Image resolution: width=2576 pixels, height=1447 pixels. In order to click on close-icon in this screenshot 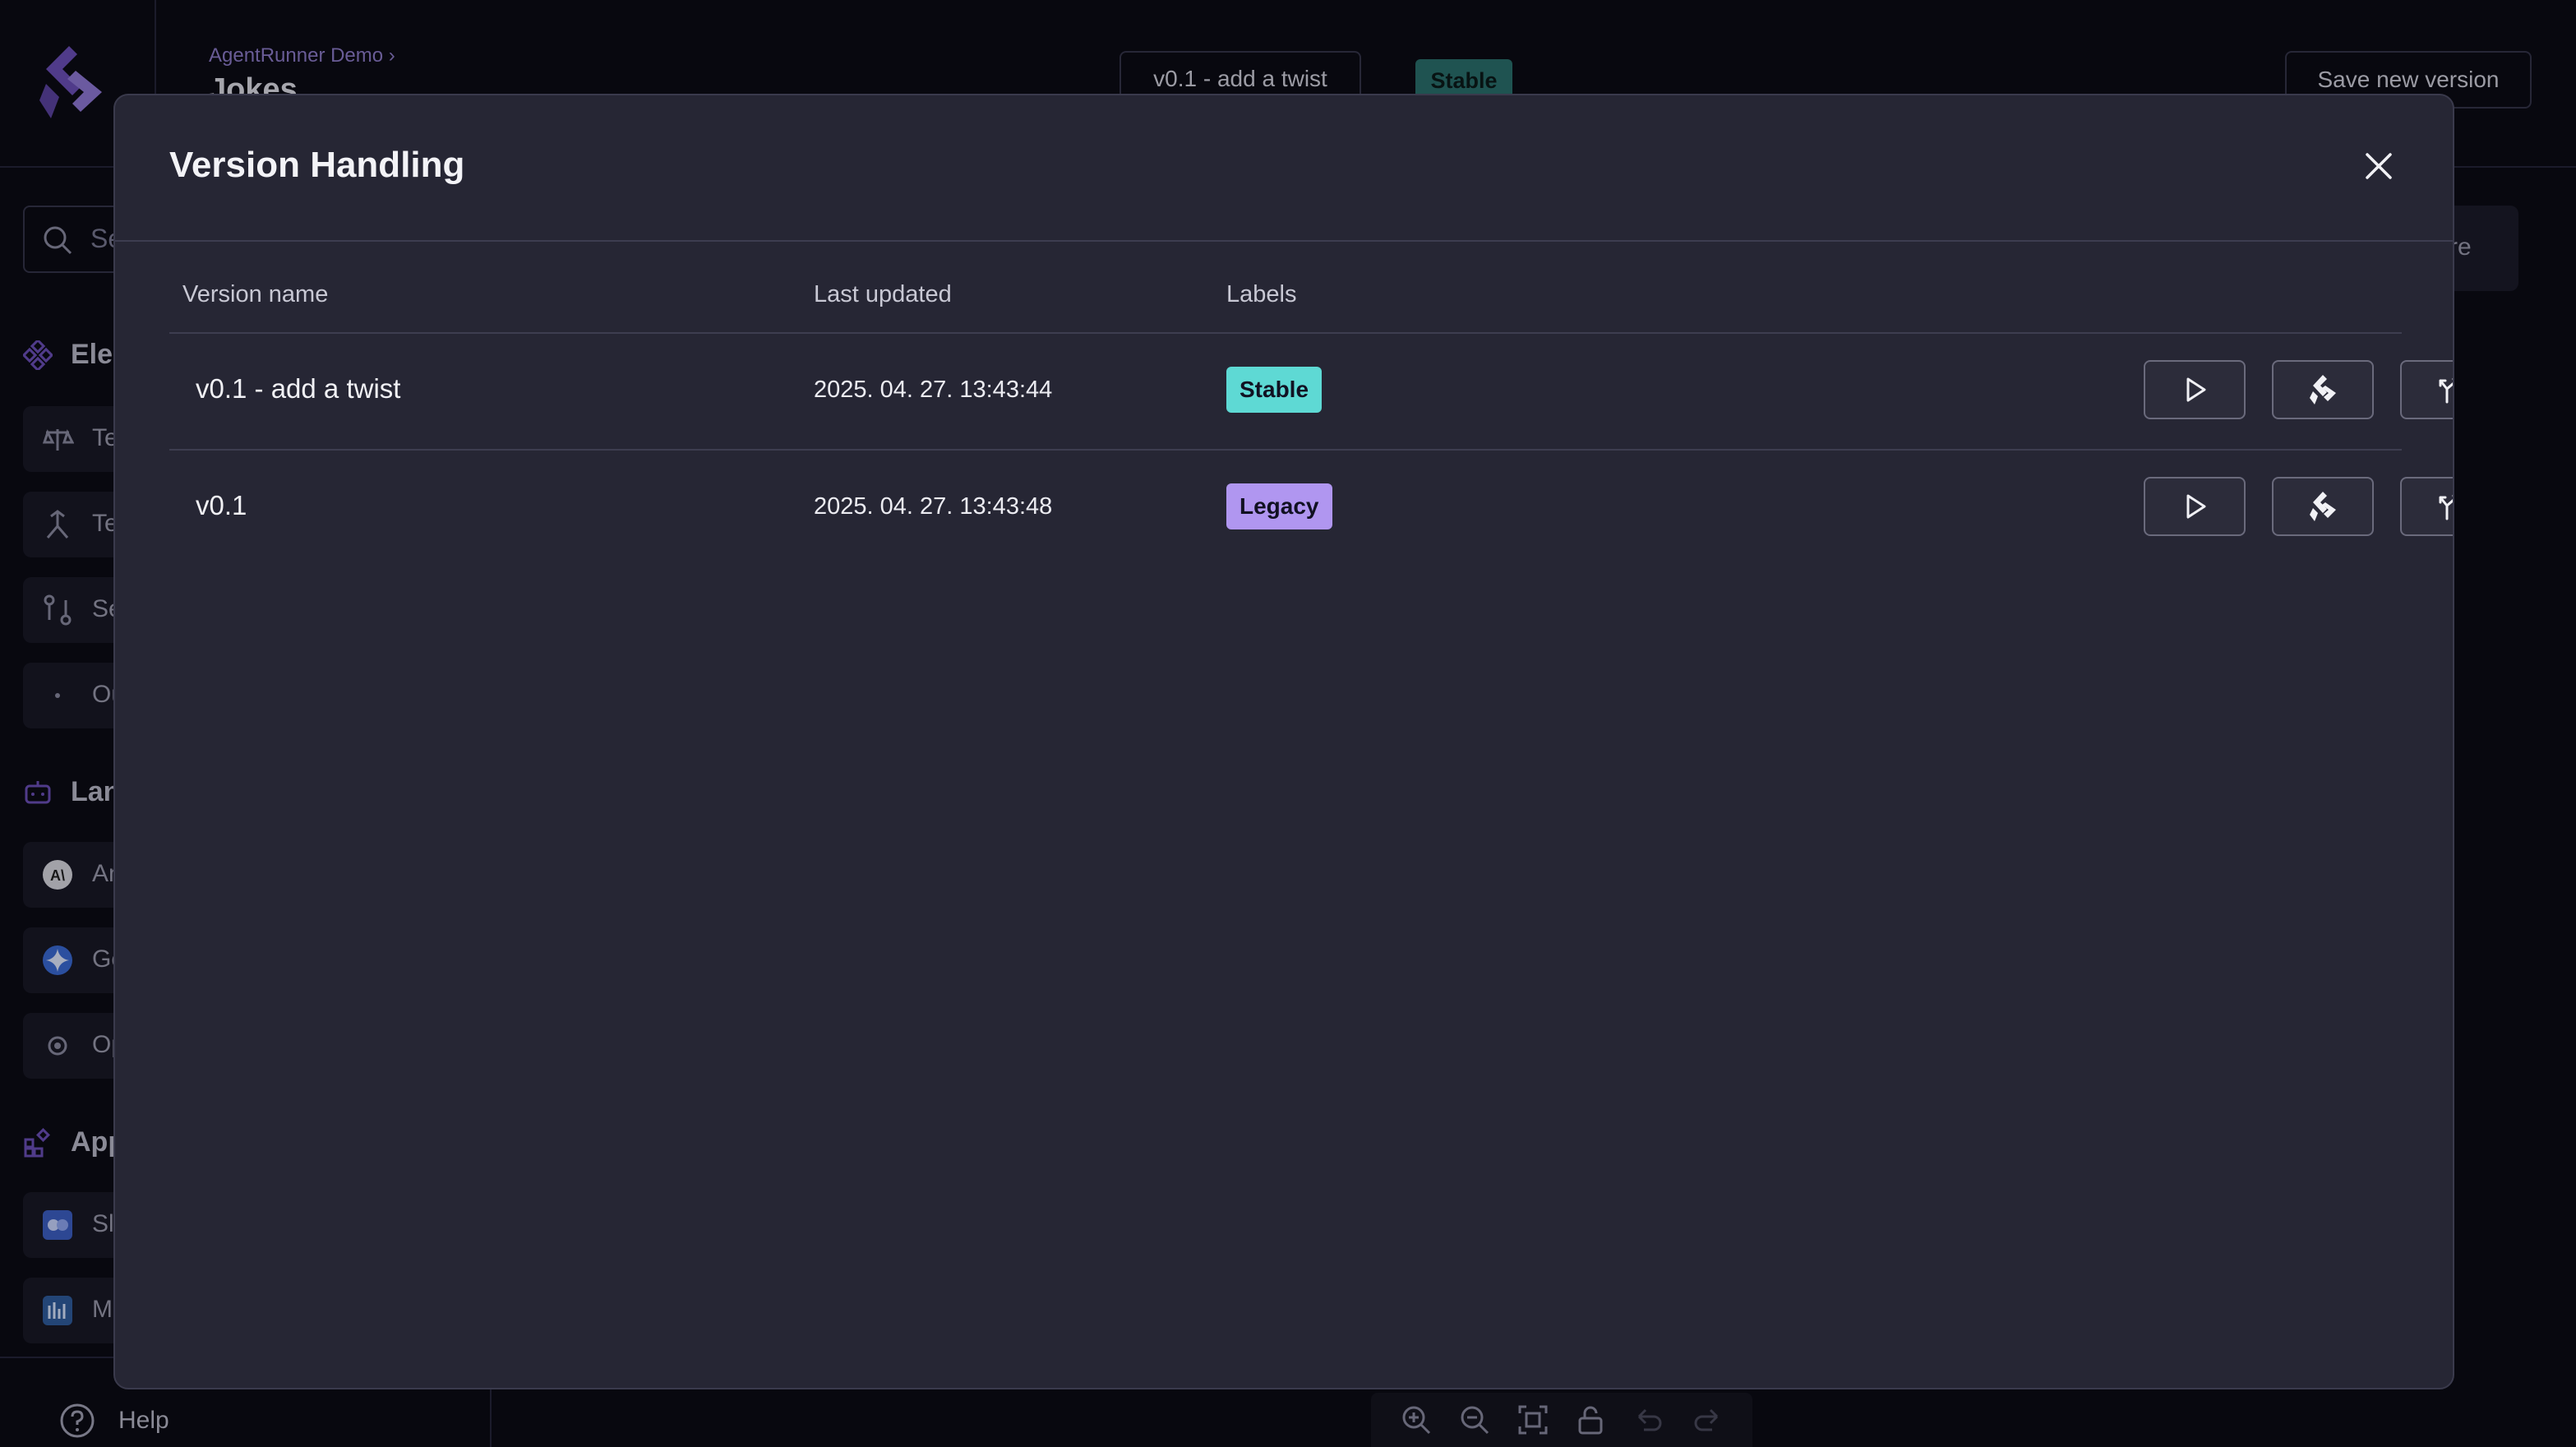, I will do `click(2379, 166)`.